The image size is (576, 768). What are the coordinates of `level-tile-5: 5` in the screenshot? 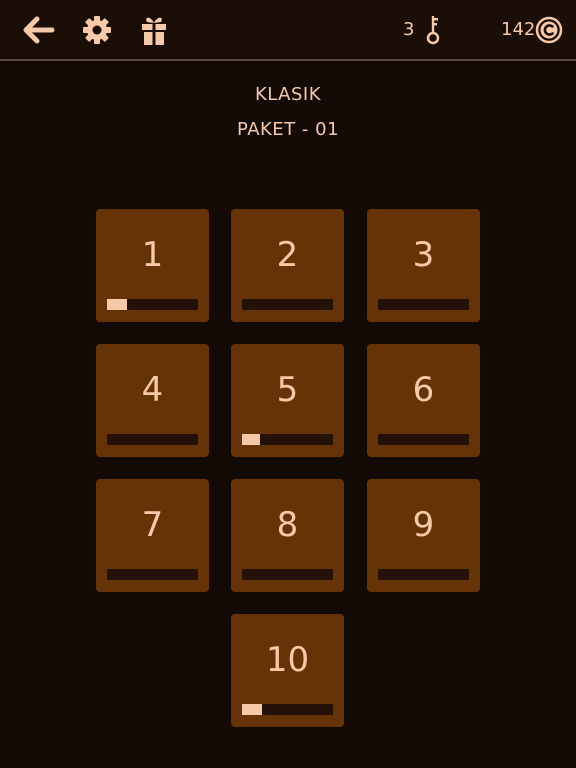 It's located at (287, 400).